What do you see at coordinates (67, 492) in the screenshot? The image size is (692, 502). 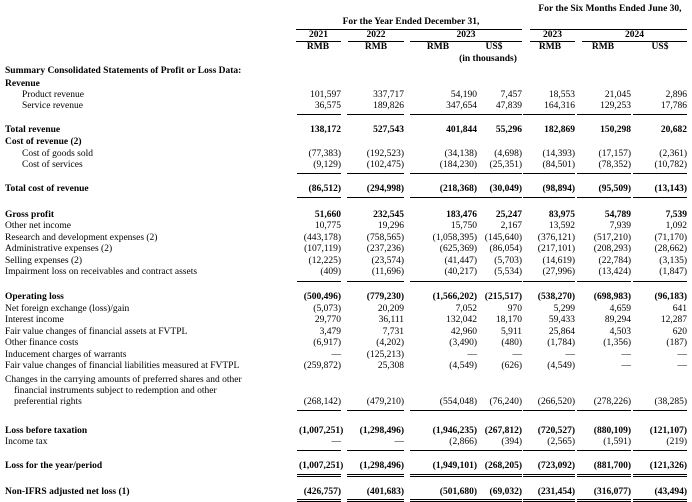 I see `row-label: Non-IFRS adjusted net loss (1)` at bounding box center [67, 492].